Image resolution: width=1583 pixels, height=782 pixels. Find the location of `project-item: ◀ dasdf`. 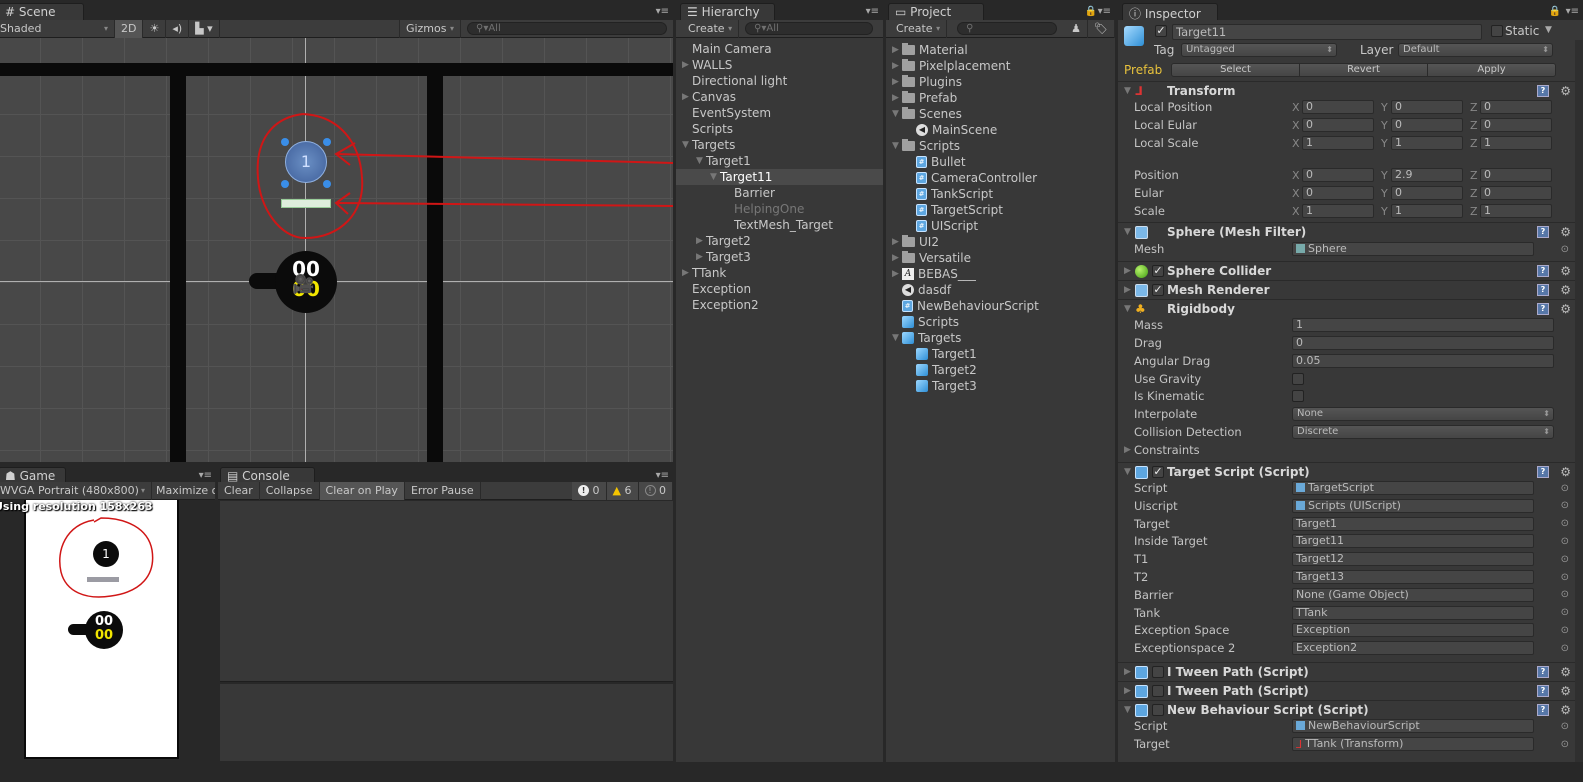

project-item: ◀ dasdf is located at coordinates (1000, 290).